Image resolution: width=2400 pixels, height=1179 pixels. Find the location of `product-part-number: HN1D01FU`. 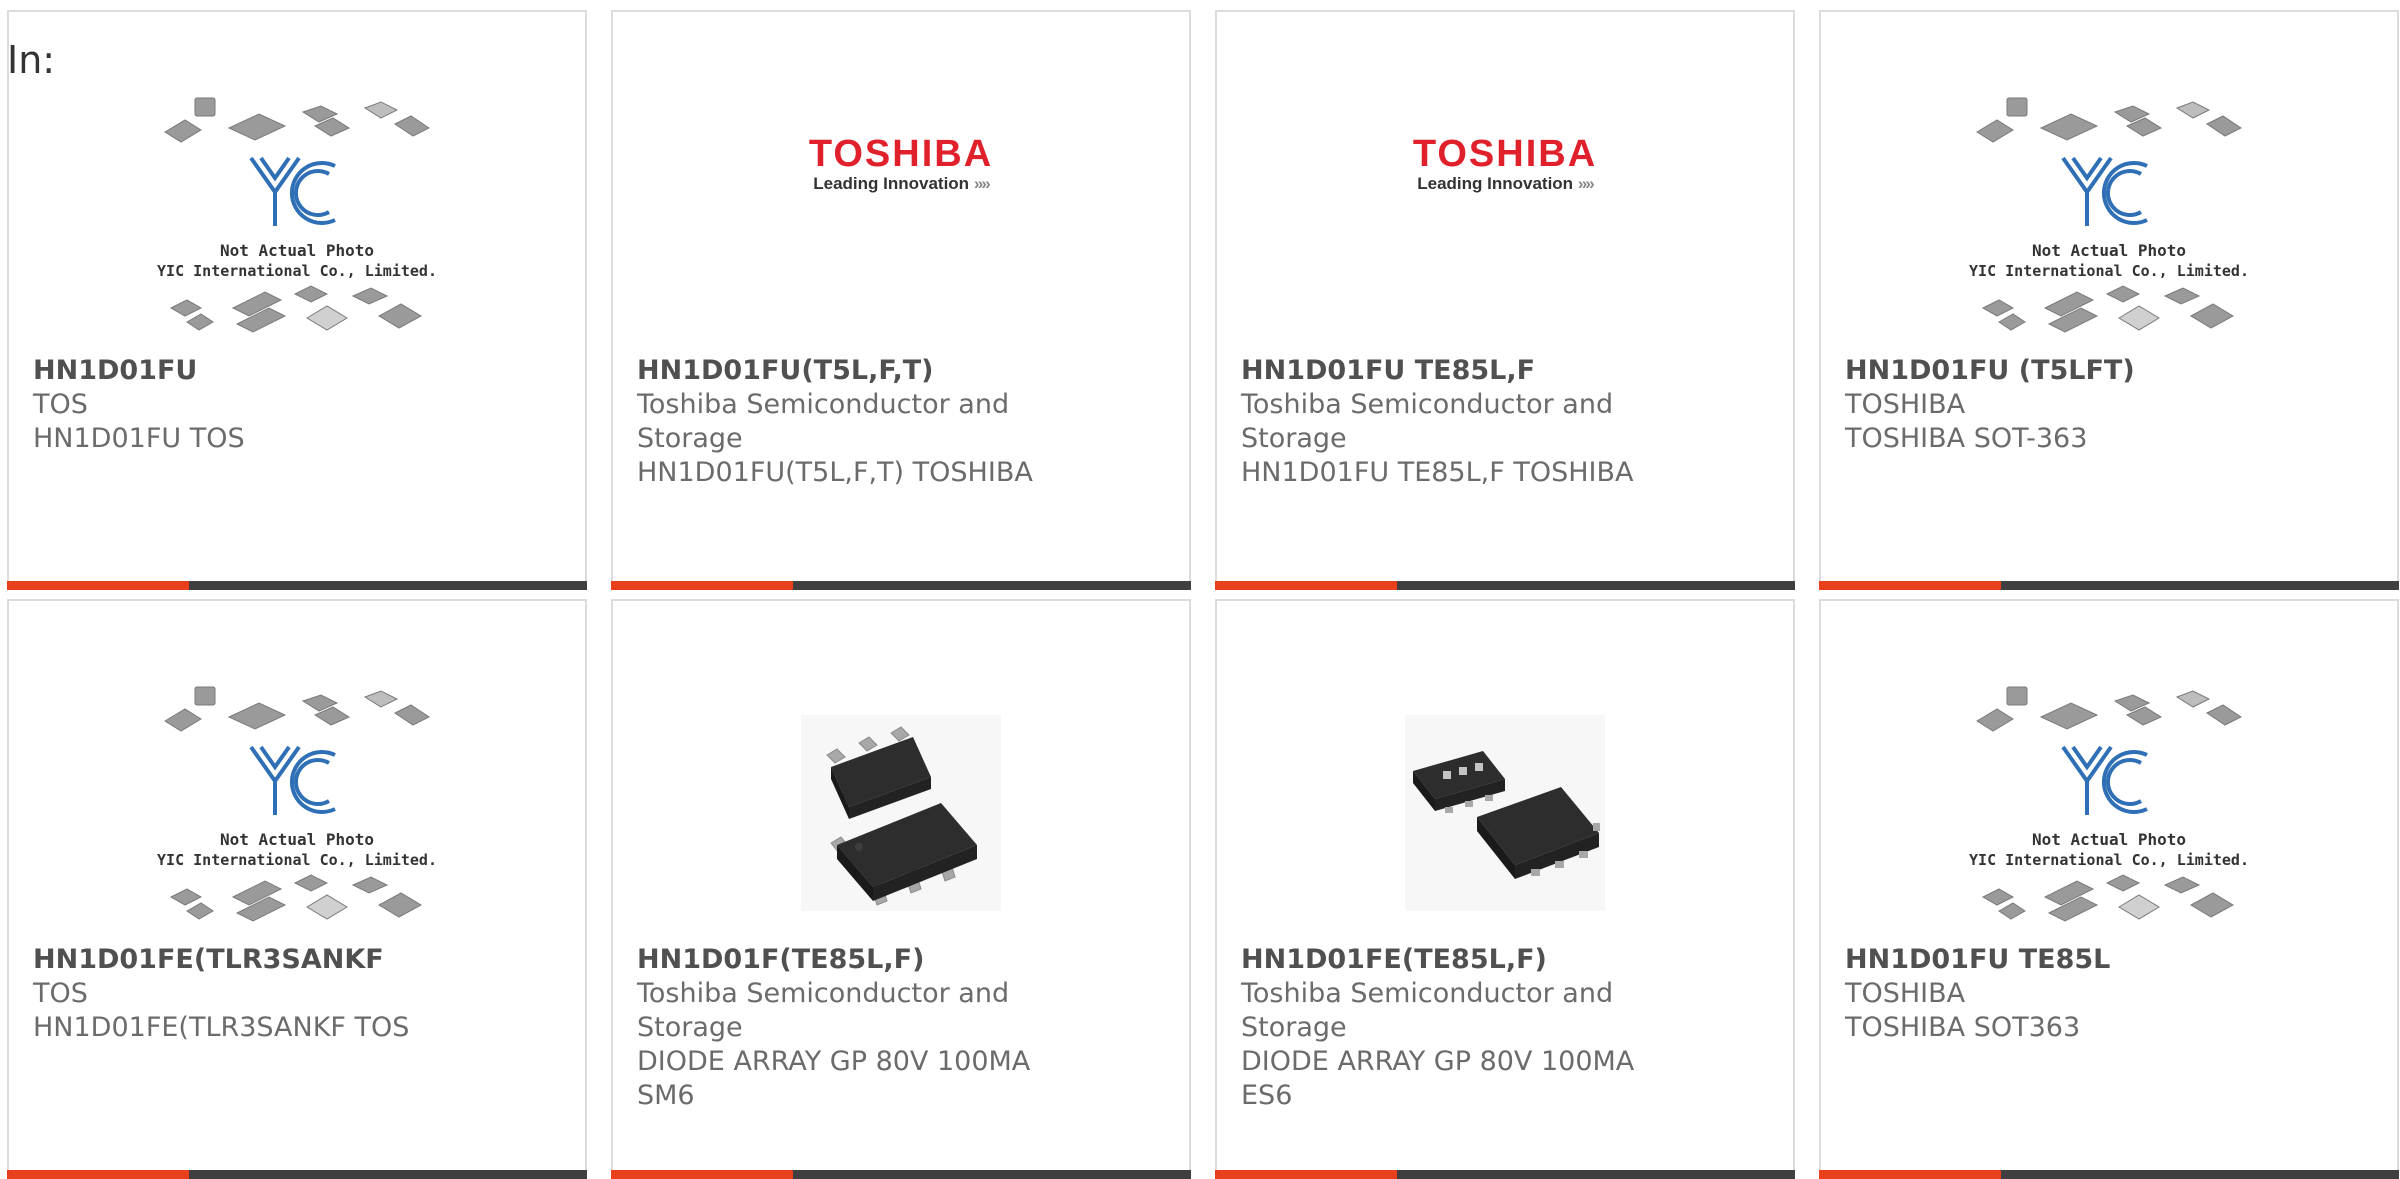

product-part-number: HN1D01FU is located at coordinates (299, 371).